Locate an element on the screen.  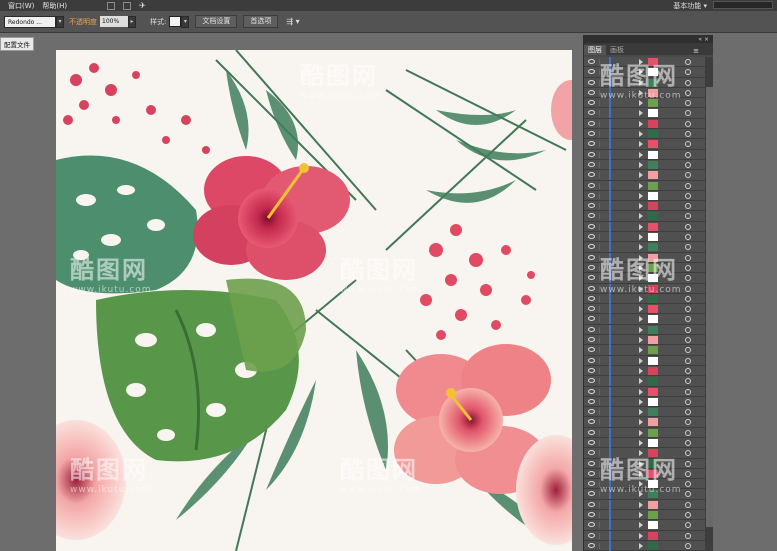
tab-artboards: 画板 is located at coordinates (617, 50).